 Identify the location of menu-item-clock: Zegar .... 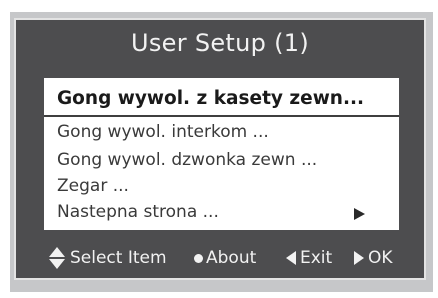
(93, 186).